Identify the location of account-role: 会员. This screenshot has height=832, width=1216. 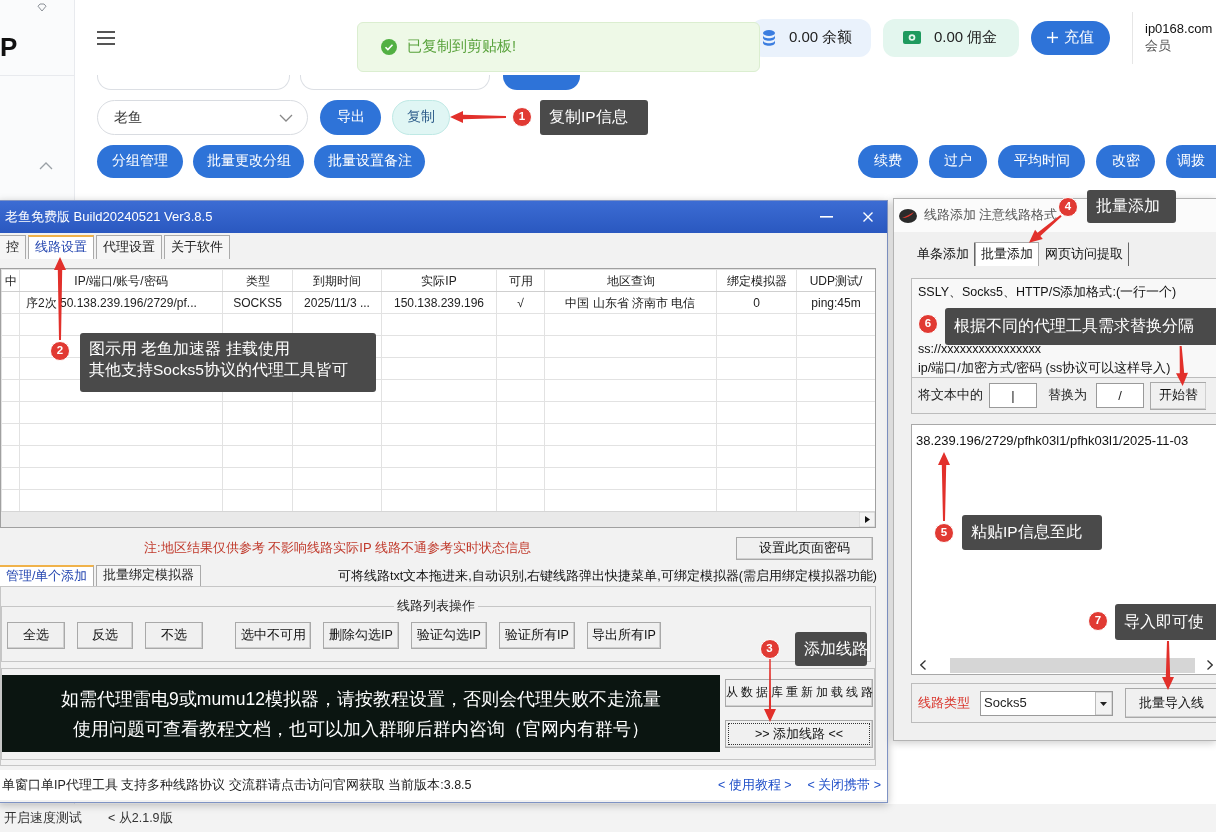
(1158, 45).